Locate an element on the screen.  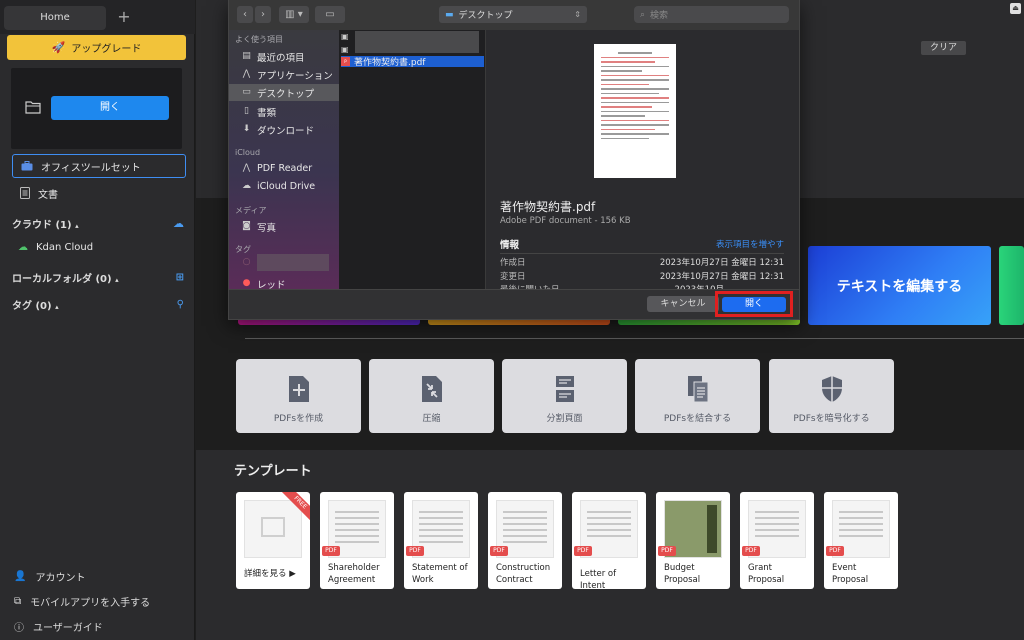
sidebar-item-pdf-reader: ⋀ PDF Reader is located at coordinates (284, 168).